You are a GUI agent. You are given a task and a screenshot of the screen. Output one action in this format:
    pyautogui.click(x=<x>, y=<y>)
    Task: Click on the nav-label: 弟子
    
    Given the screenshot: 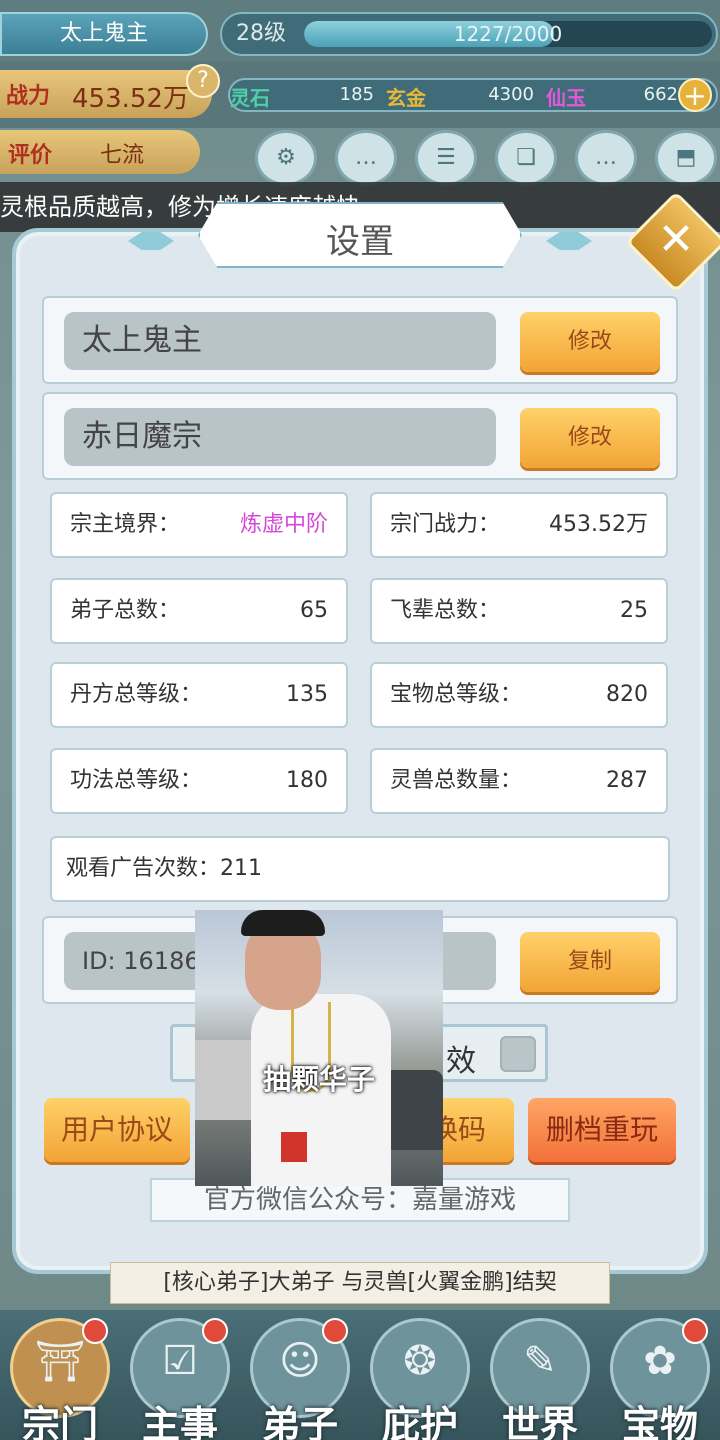 What is the action you would take?
    pyautogui.click(x=299, y=1421)
    